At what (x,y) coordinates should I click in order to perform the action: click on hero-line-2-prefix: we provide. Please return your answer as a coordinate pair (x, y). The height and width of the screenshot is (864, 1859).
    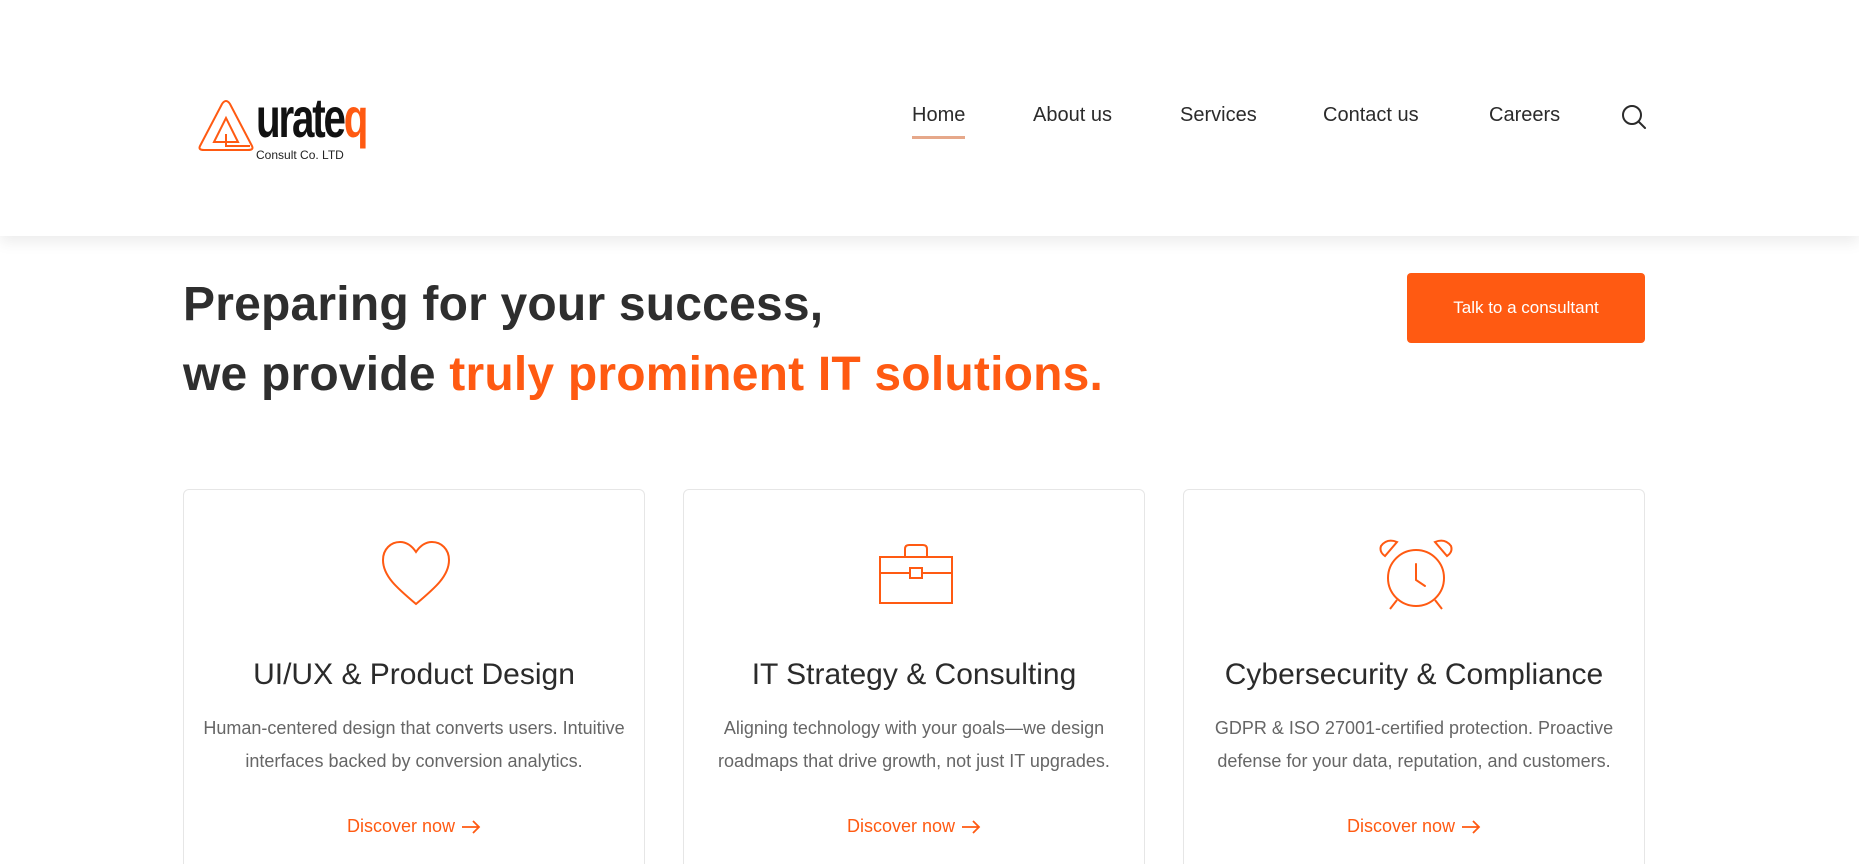
    Looking at the image, I should click on (316, 374).